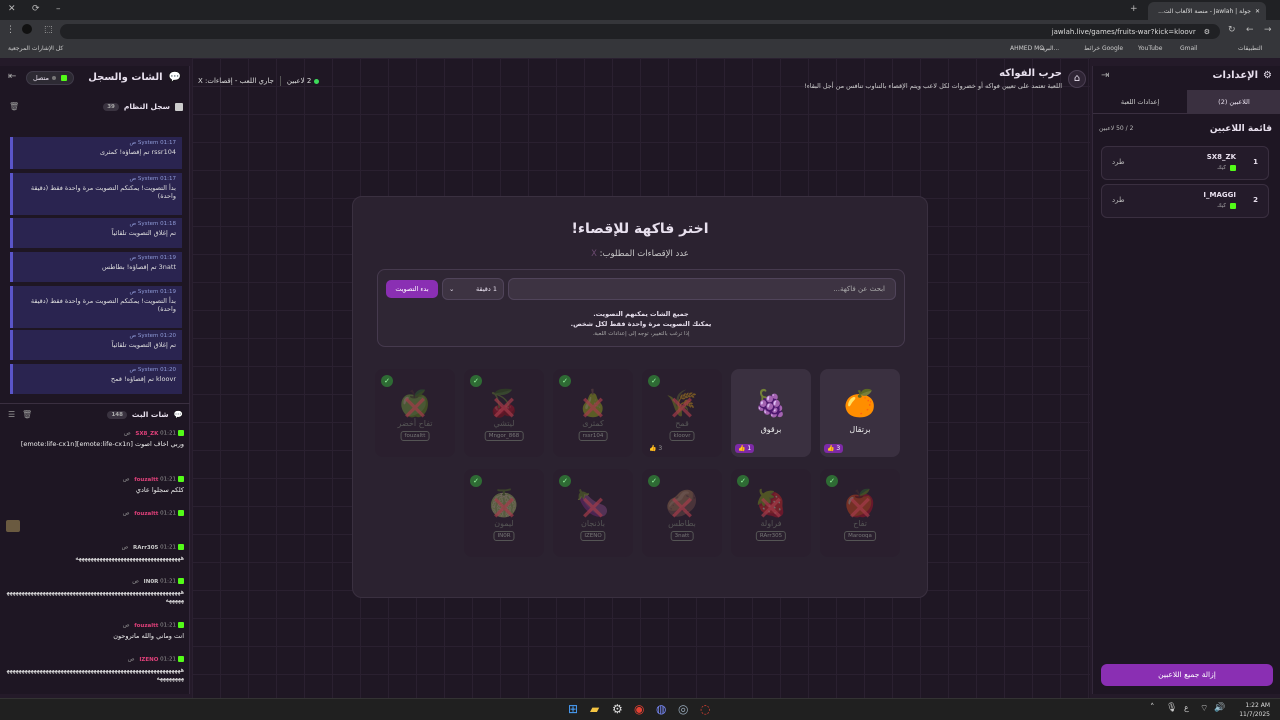 The height and width of the screenshot is (720, 1280). What do you see at coordinates (12, 76) in the screenshot?
I see `collapse-panel-icon: ⇤` at bounding box center [12, 76].